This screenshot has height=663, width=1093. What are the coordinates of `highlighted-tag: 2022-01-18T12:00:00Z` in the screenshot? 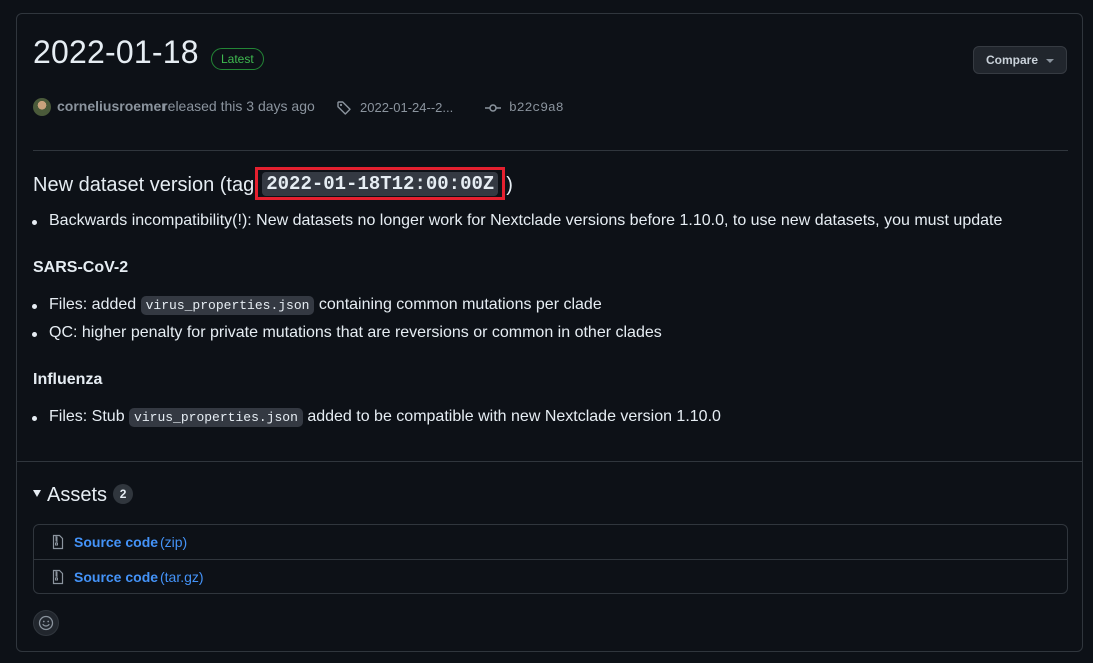 It's located at (380, 183).